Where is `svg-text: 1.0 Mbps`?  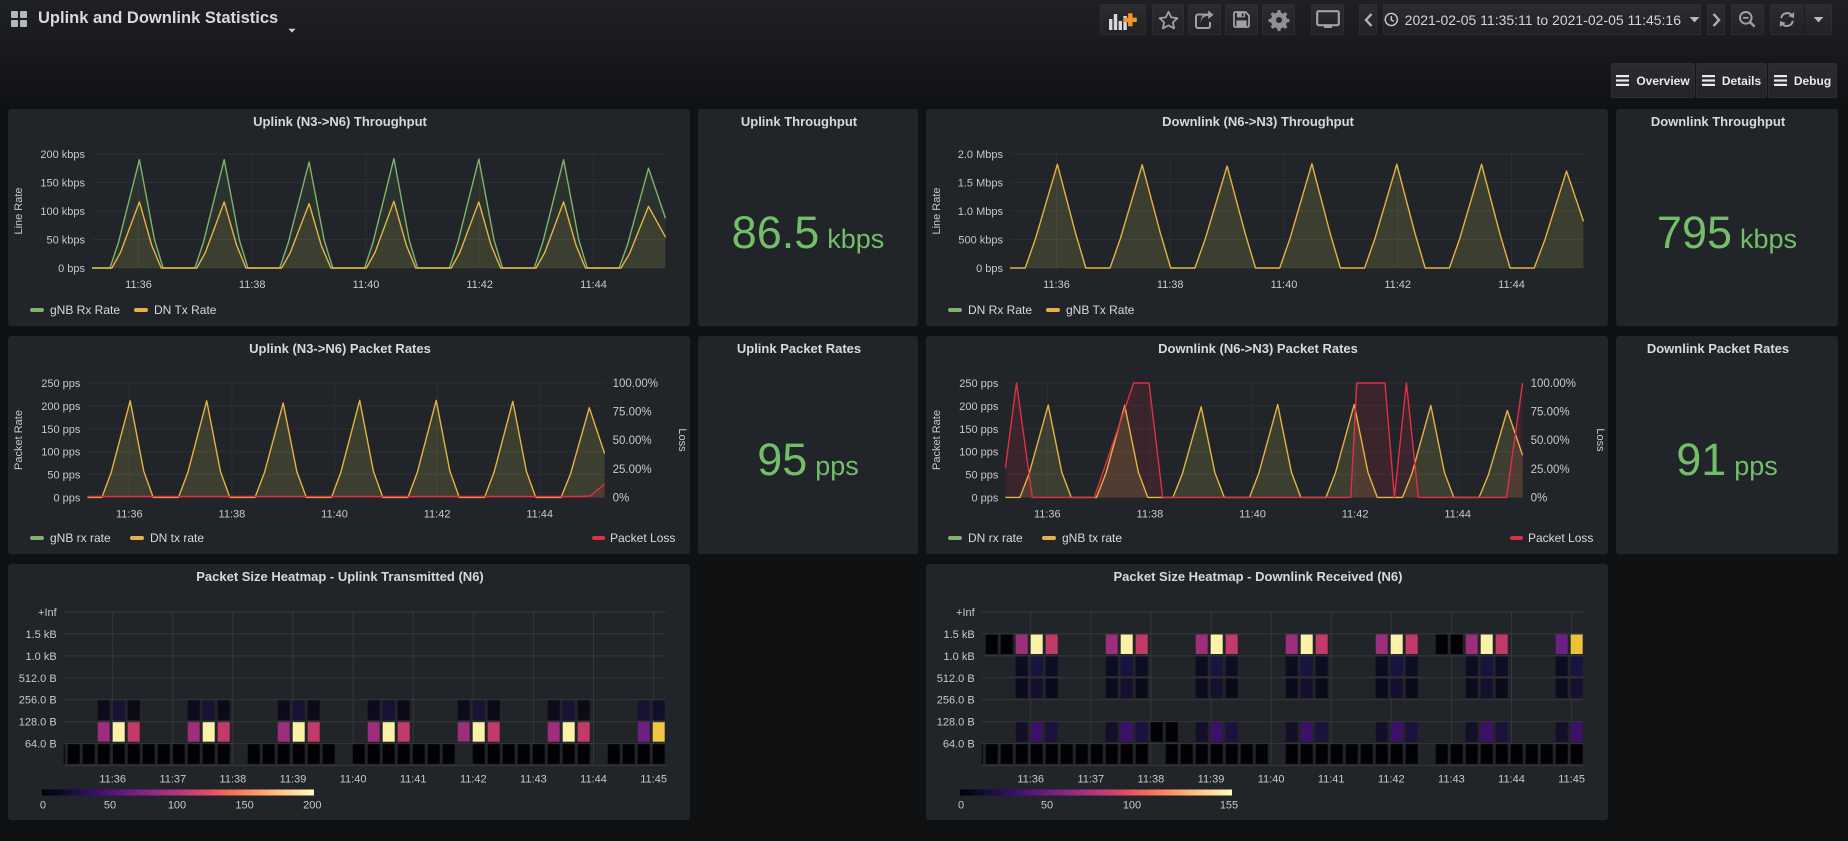 svg-text: 1.0 Mbps is located at coordinates (981, 212).